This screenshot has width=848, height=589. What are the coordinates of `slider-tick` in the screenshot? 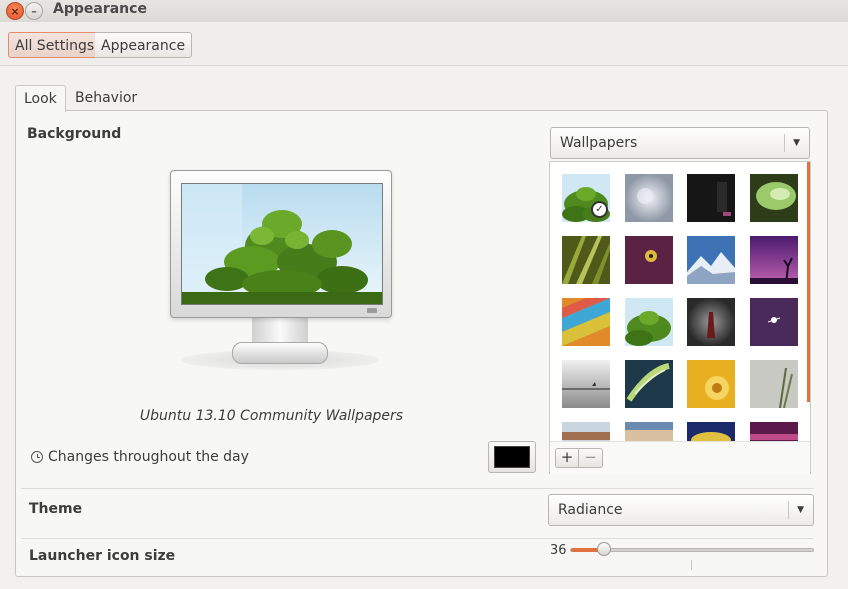 It's located at (691, 565).